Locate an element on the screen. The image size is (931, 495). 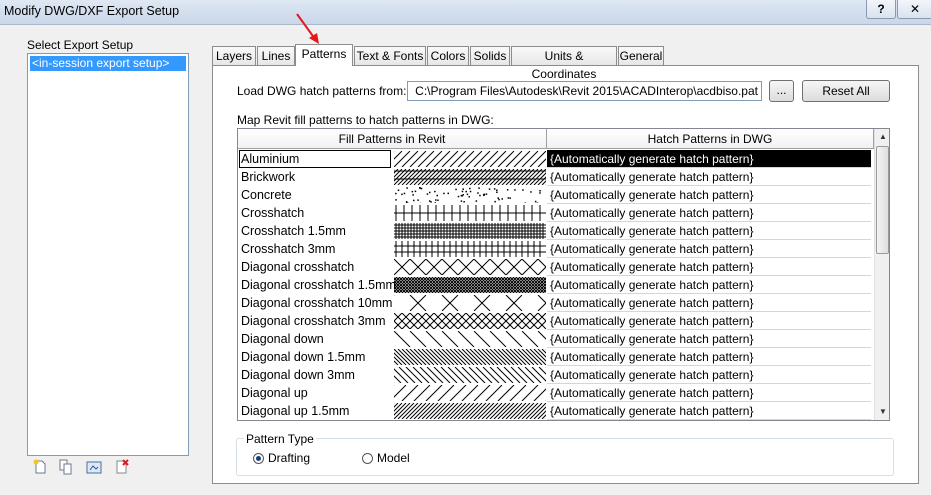
annotation-arrow-icon is located at coordinates (307, 28).